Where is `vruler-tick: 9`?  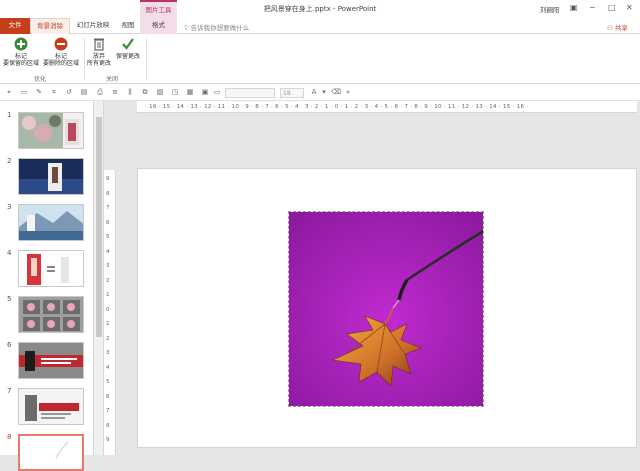
vruler-tick: 9 is located at coordinates (108, 440).